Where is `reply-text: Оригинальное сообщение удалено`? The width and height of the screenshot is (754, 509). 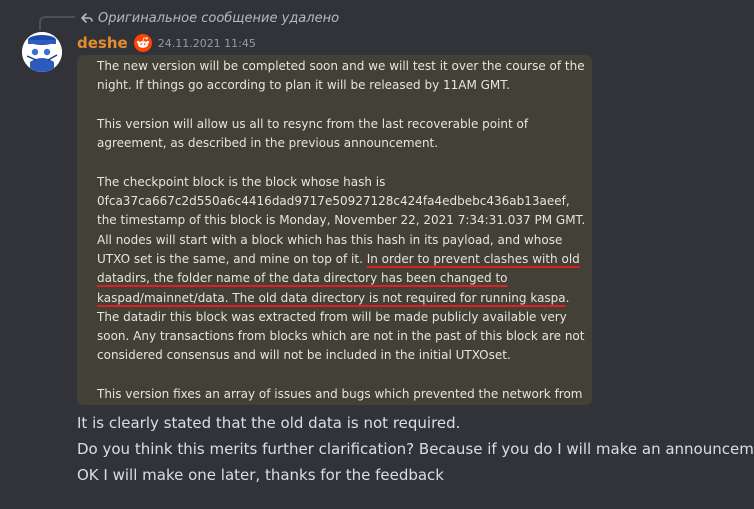 reply-text: Оригинальное сообщение удалено is located at coordinates (219, 18).